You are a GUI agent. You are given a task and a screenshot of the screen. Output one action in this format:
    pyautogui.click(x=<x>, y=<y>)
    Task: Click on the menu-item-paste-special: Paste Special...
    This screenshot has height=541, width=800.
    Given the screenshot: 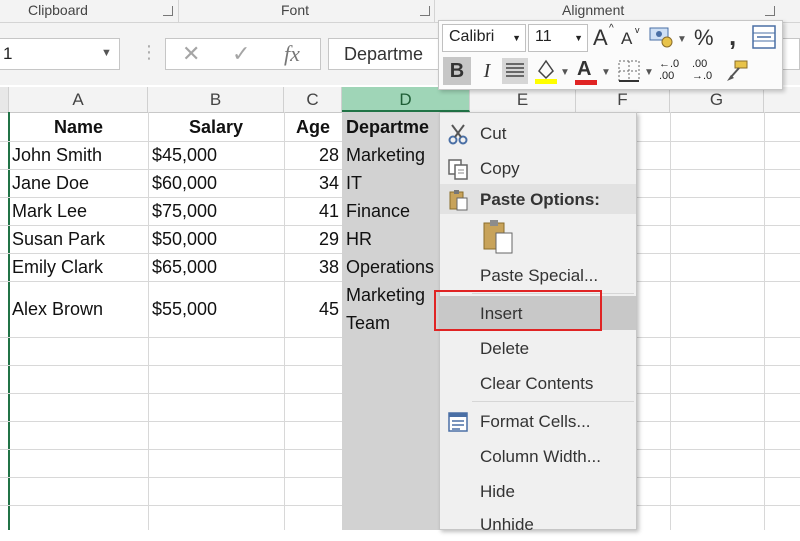 What is the action you would take?
    pyautogui.click(x=538, y=275)
    